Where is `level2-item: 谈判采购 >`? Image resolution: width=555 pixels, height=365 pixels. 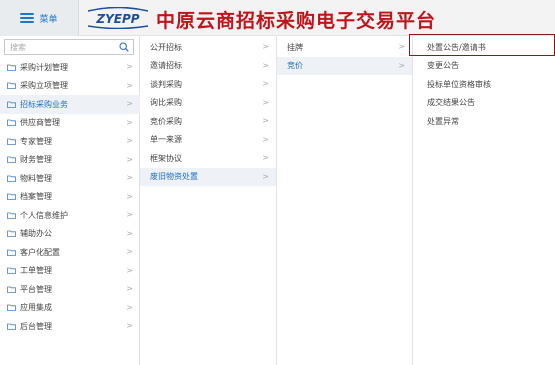
level2-item: 谈判采购 > is located at coordinates (208, 84).